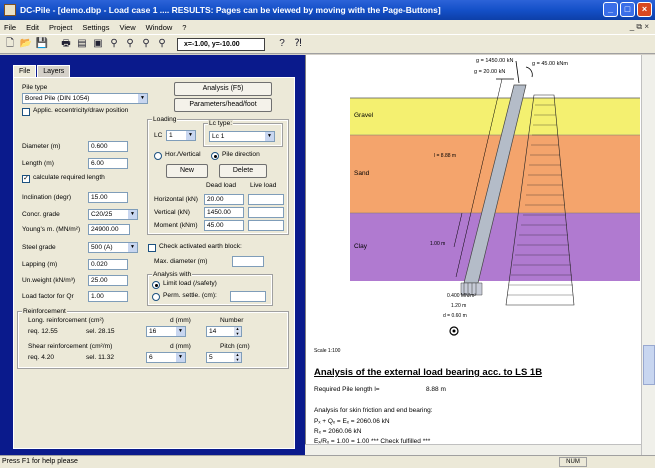 Image resolution: width=655 pixels, height=468 pixels. I want to click on hor-vertical-radio, so click(158, 156).